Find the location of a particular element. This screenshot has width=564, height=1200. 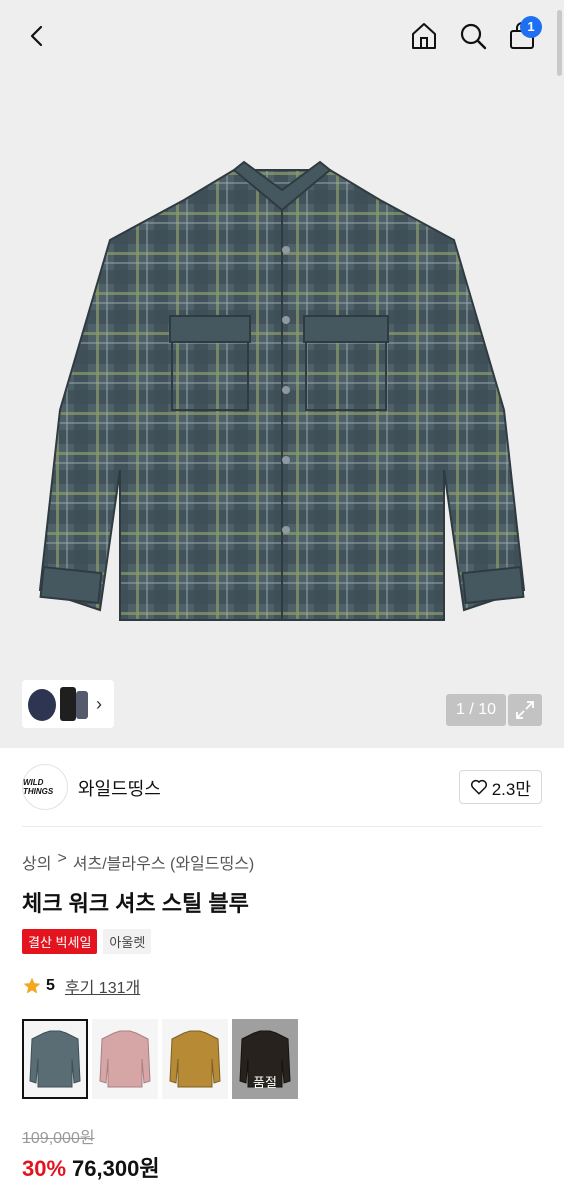

back-button is located at coordinates (38, 36).